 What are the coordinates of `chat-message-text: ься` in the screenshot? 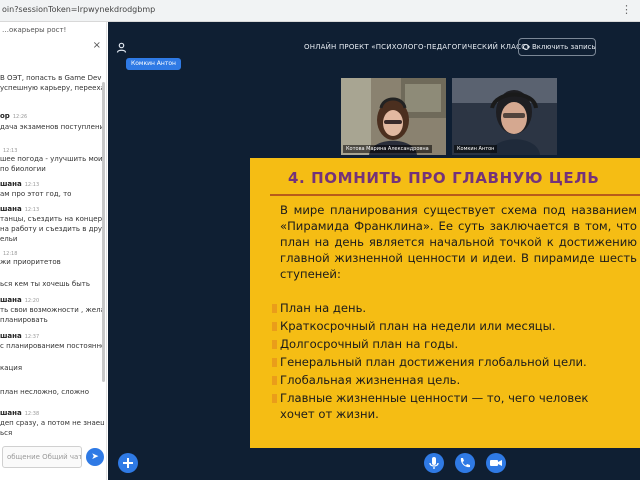 It's located at (6, 433).